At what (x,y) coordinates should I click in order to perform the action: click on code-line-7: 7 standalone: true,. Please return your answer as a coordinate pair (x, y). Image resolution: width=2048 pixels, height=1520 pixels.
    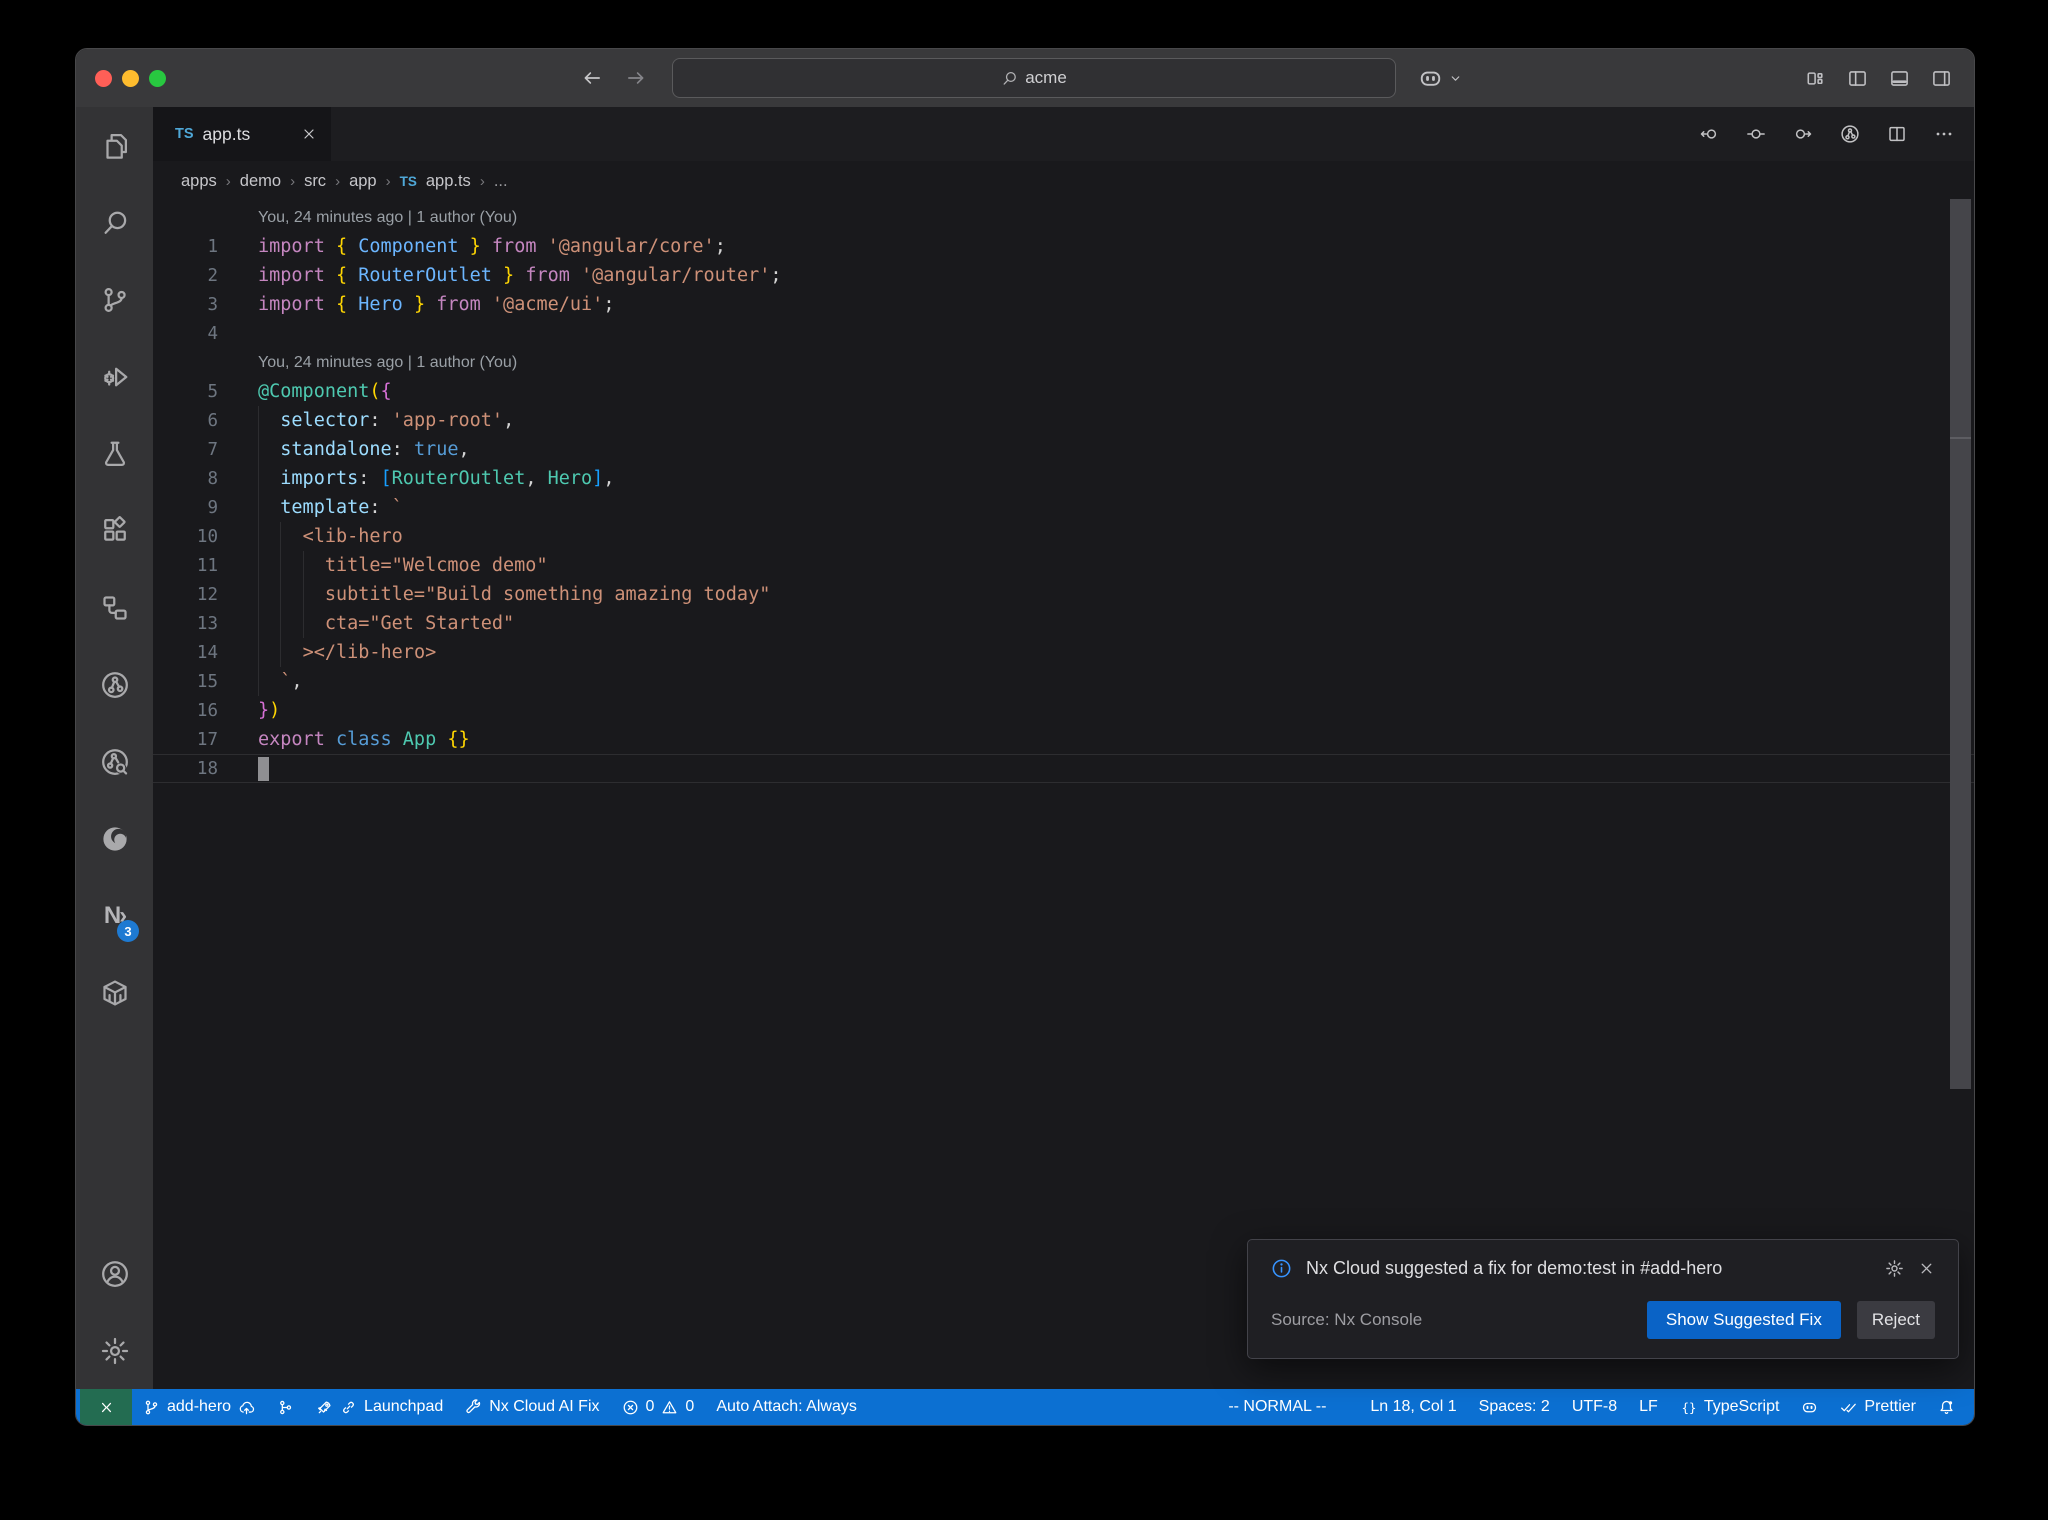
    Looking at the image, I should click on (1063, 449).